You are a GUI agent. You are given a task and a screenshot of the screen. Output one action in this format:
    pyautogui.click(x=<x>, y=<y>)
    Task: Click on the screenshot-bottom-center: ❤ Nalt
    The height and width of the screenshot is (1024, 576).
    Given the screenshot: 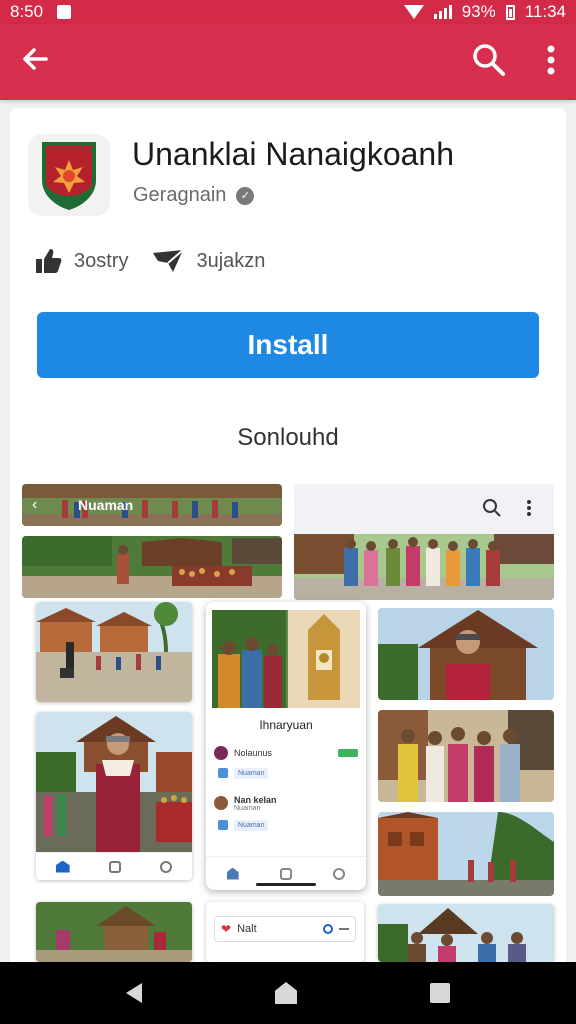 What is the action you would take?
    pyautogui.click(x=285, y=932)
    